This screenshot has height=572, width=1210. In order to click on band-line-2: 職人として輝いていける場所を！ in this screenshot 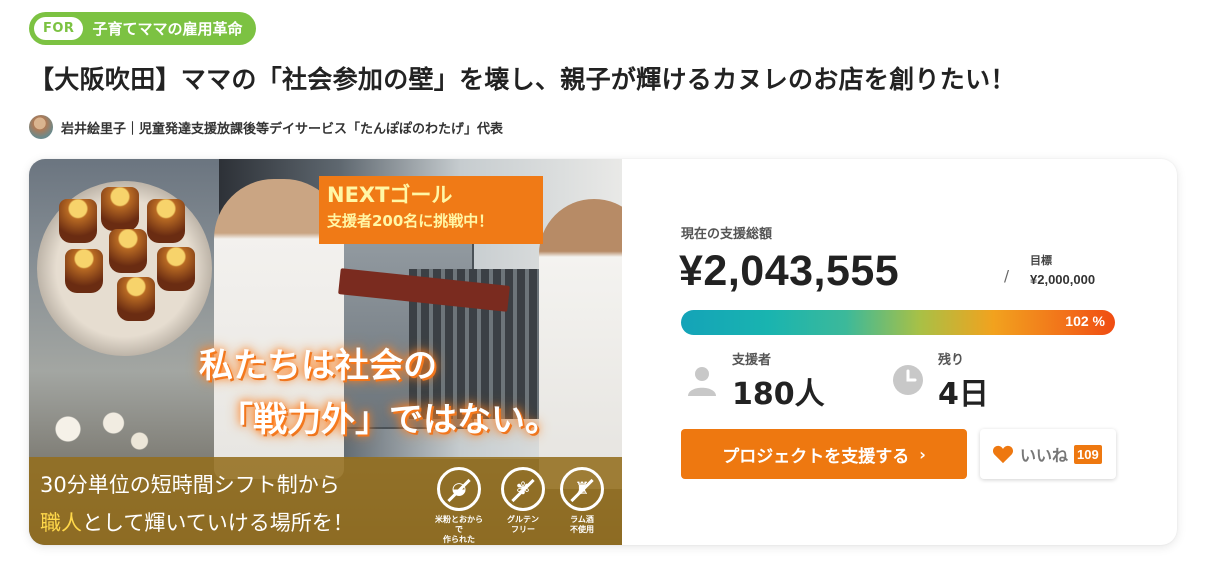, I will do `click(197, 522)`.